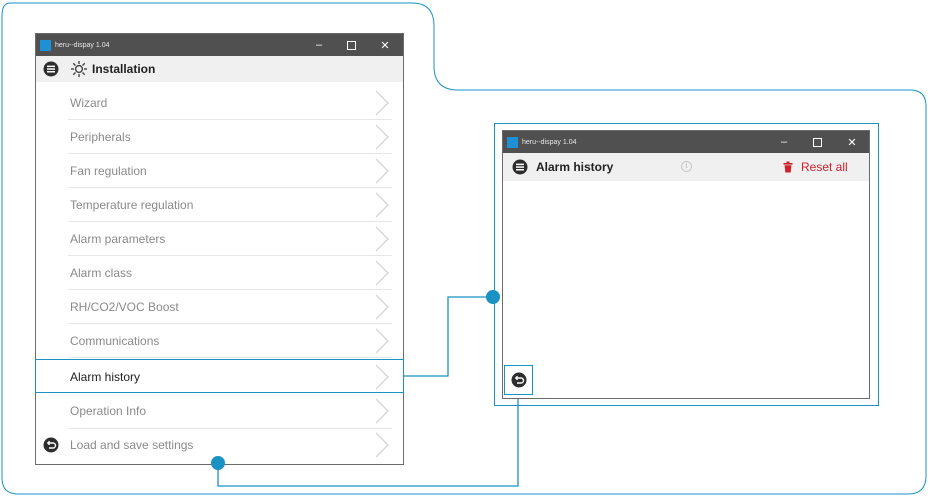  Describe the element at coordinates (79, 69) in the screenshot. I see `gear-icon` at that location.